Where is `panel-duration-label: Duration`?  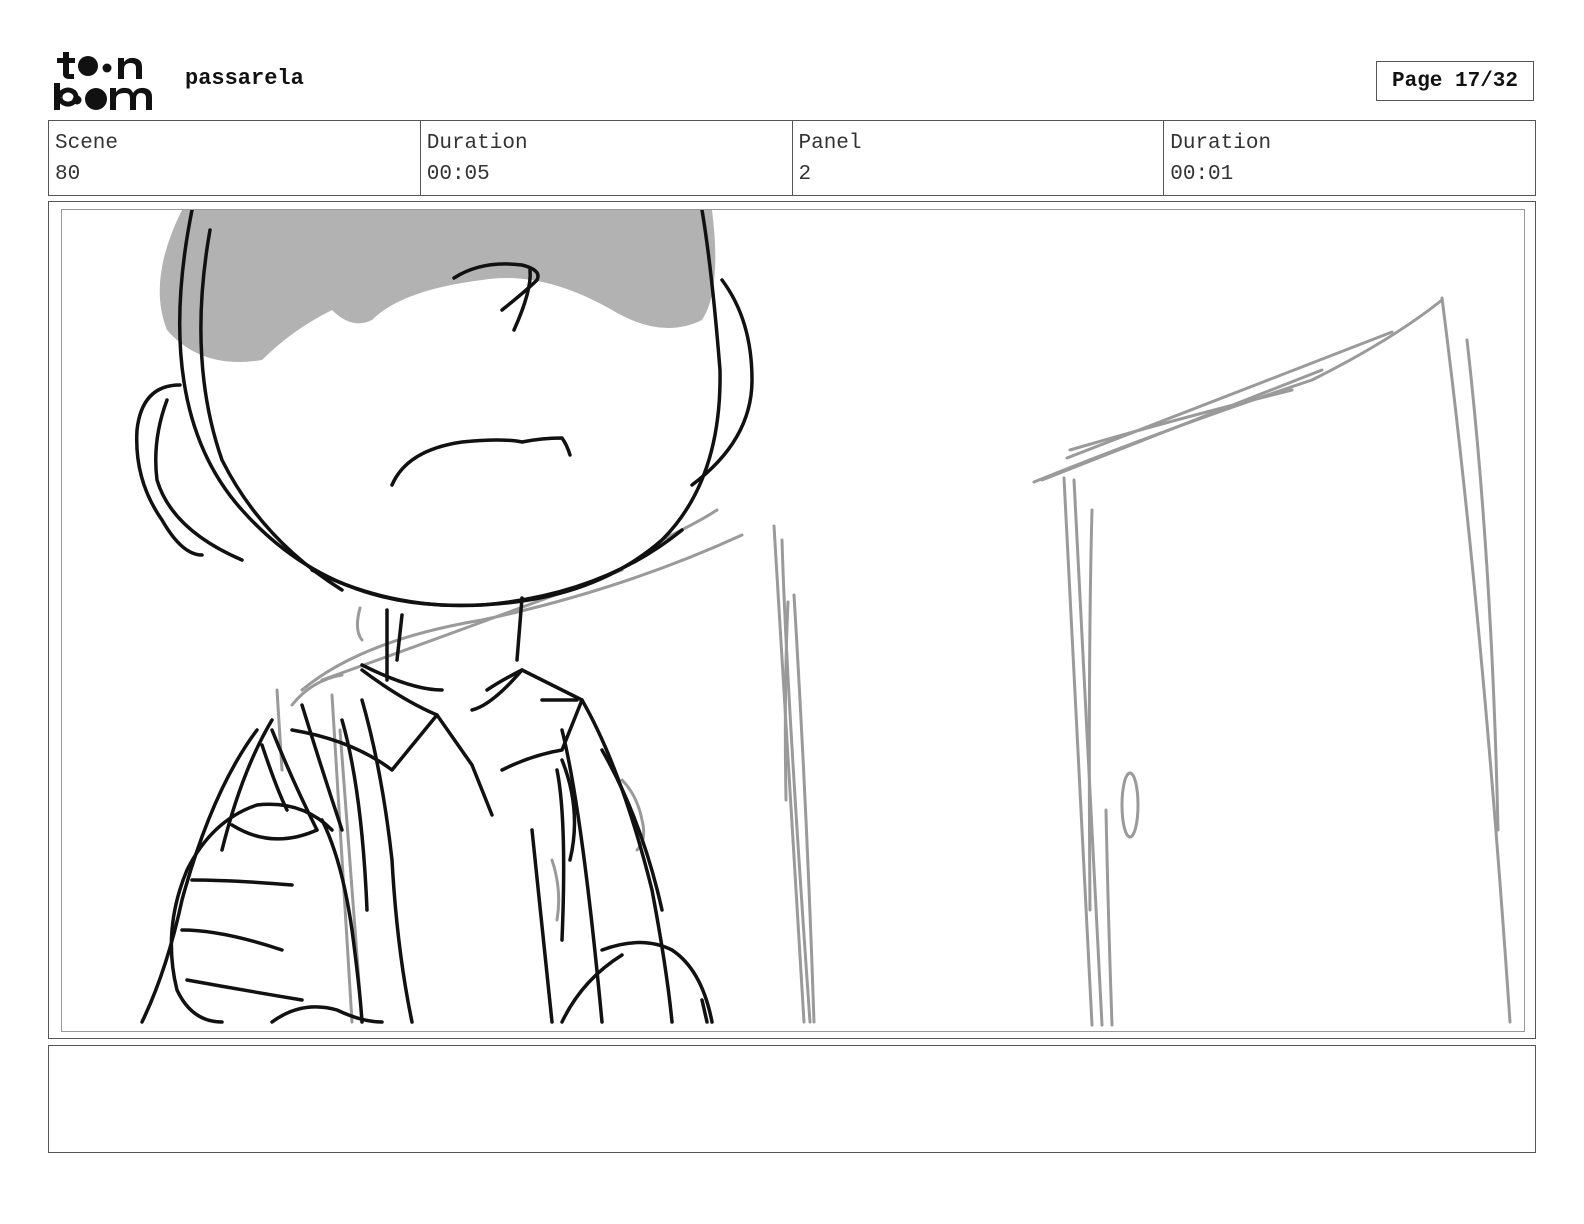
panel-duration-label: Duration is located at coordinates (1221, 143).